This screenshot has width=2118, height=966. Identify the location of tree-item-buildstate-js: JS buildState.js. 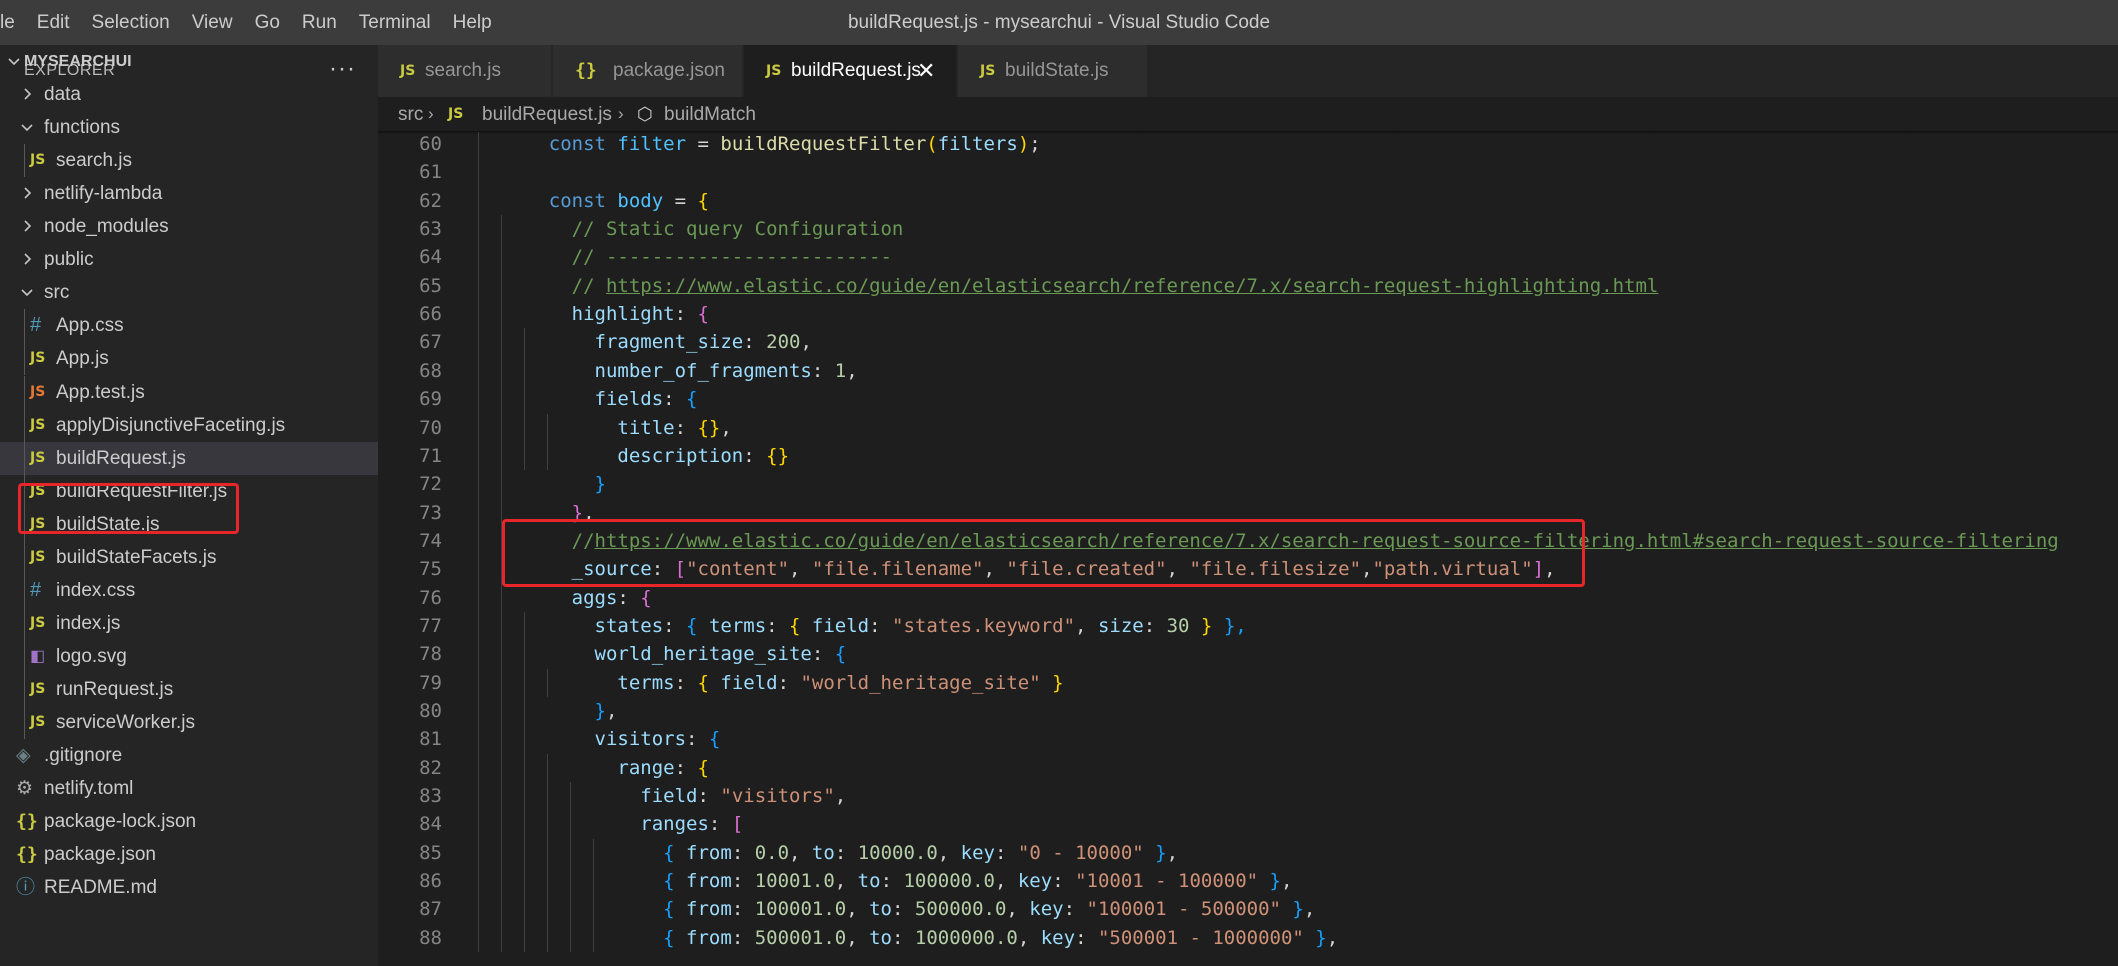
(189, 524).